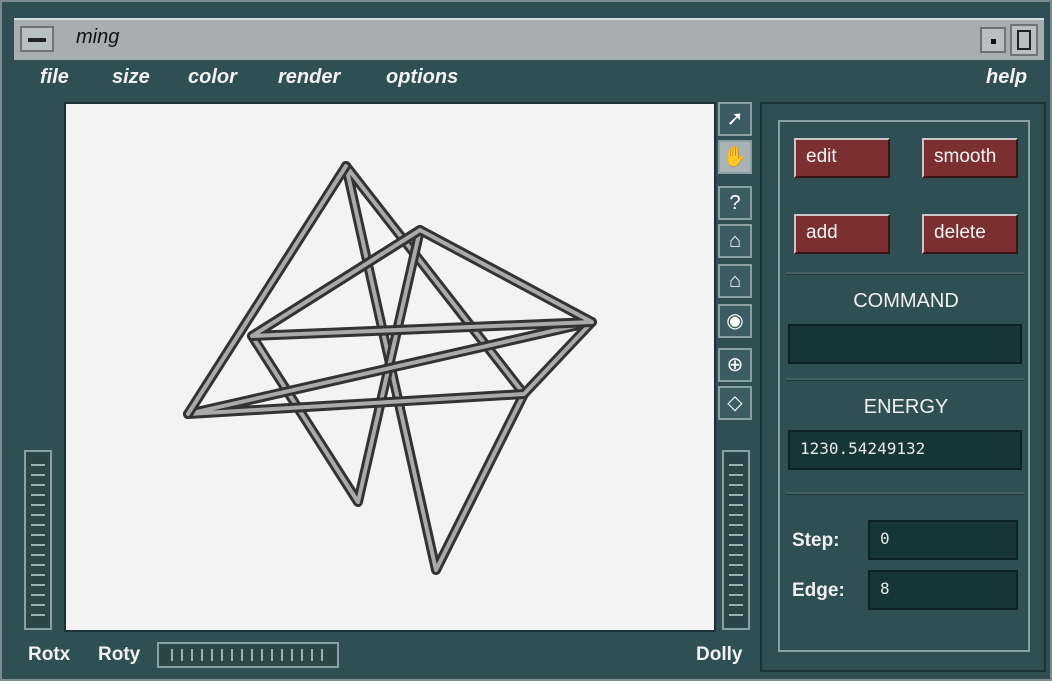  What do you see at coordinates (719, 654) in the screenshot?
I see `dolly-label: Dolly` at bounding box center [719, 654].